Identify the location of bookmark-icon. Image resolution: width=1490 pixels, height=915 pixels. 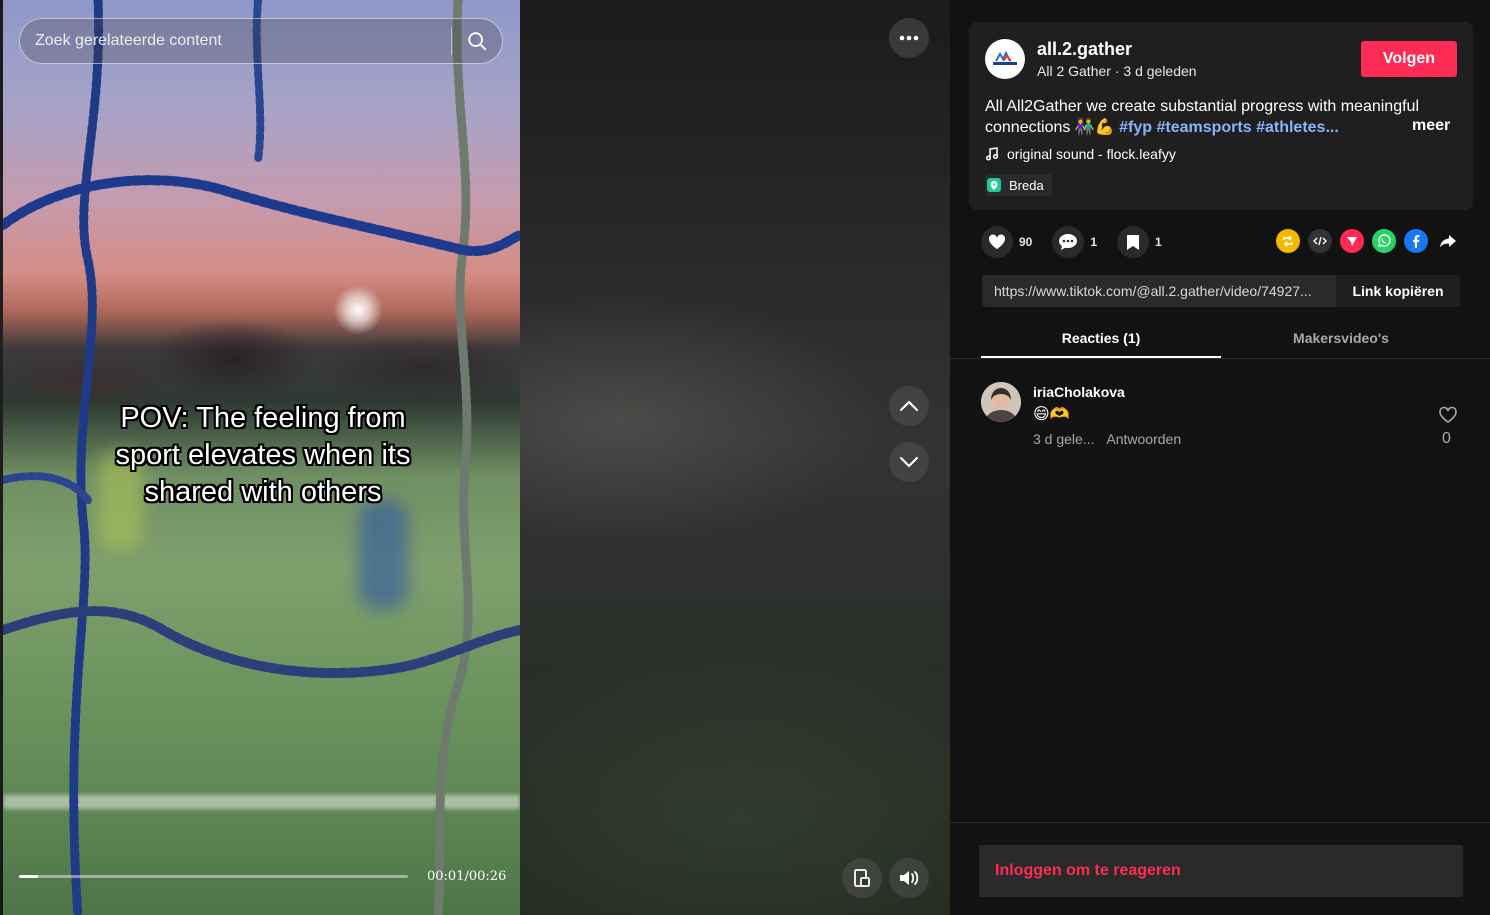
(1133, 242).